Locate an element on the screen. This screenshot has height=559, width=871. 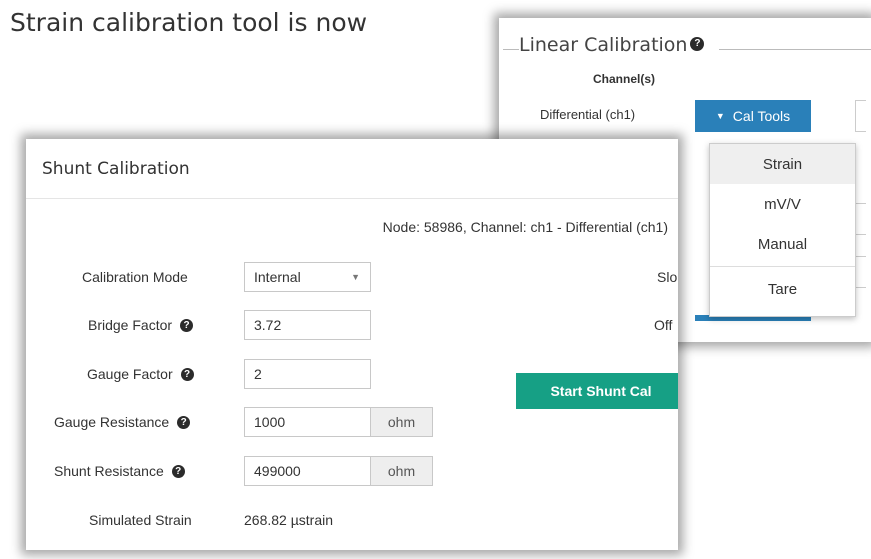
channels-header: Channel(s) is located at coordinates (624, 79).